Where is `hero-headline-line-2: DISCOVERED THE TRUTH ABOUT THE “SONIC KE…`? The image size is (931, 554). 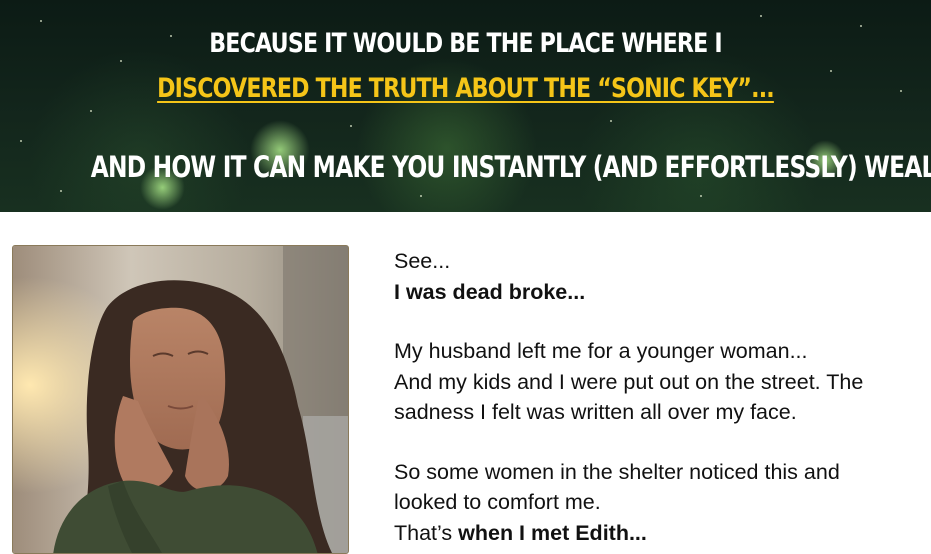
hero-headline-line-2: DISCOVERED THE TRUTH ABOUT THE “SONIC KE… is located at coordinates (465, 88).